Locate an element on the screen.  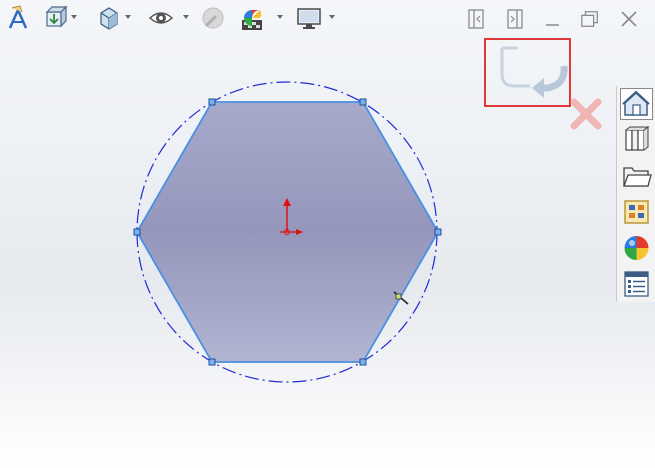
appearances-scenes-icon is located at coordinates (636, 248).